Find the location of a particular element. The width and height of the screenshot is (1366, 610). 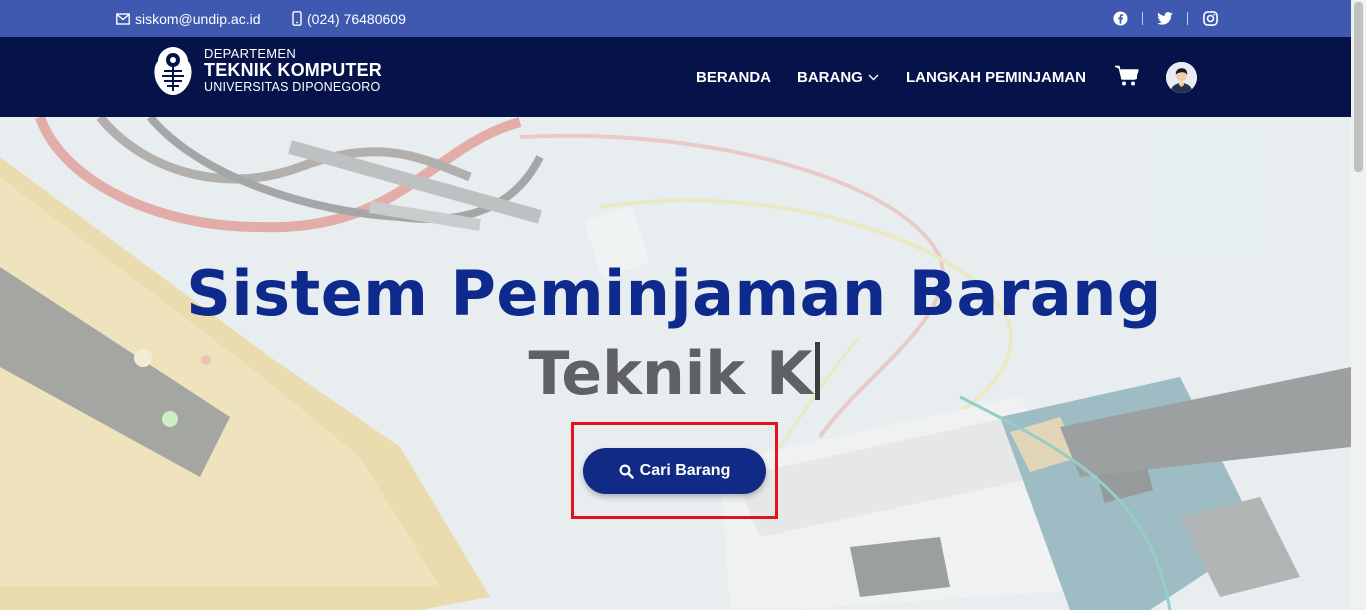

phone-icon is located at coordinates (297, 18).